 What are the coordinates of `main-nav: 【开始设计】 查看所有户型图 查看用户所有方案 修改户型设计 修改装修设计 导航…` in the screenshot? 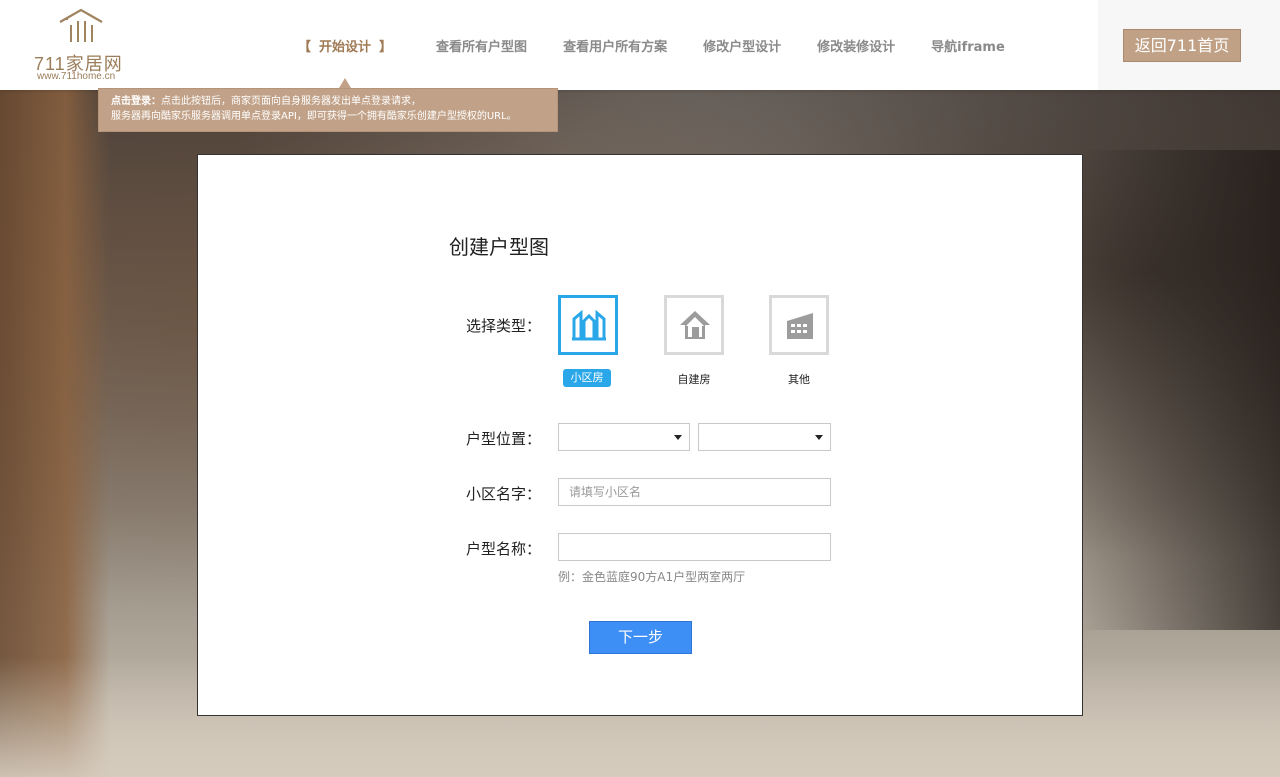 It's located at (665, 45).